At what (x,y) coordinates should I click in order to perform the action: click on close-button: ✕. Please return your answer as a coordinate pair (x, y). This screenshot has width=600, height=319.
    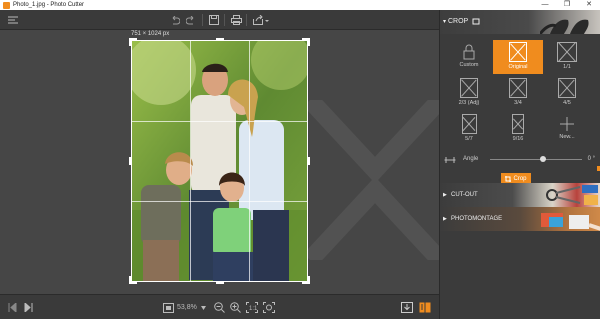
    Looking at the image, I should click on (589, 5).